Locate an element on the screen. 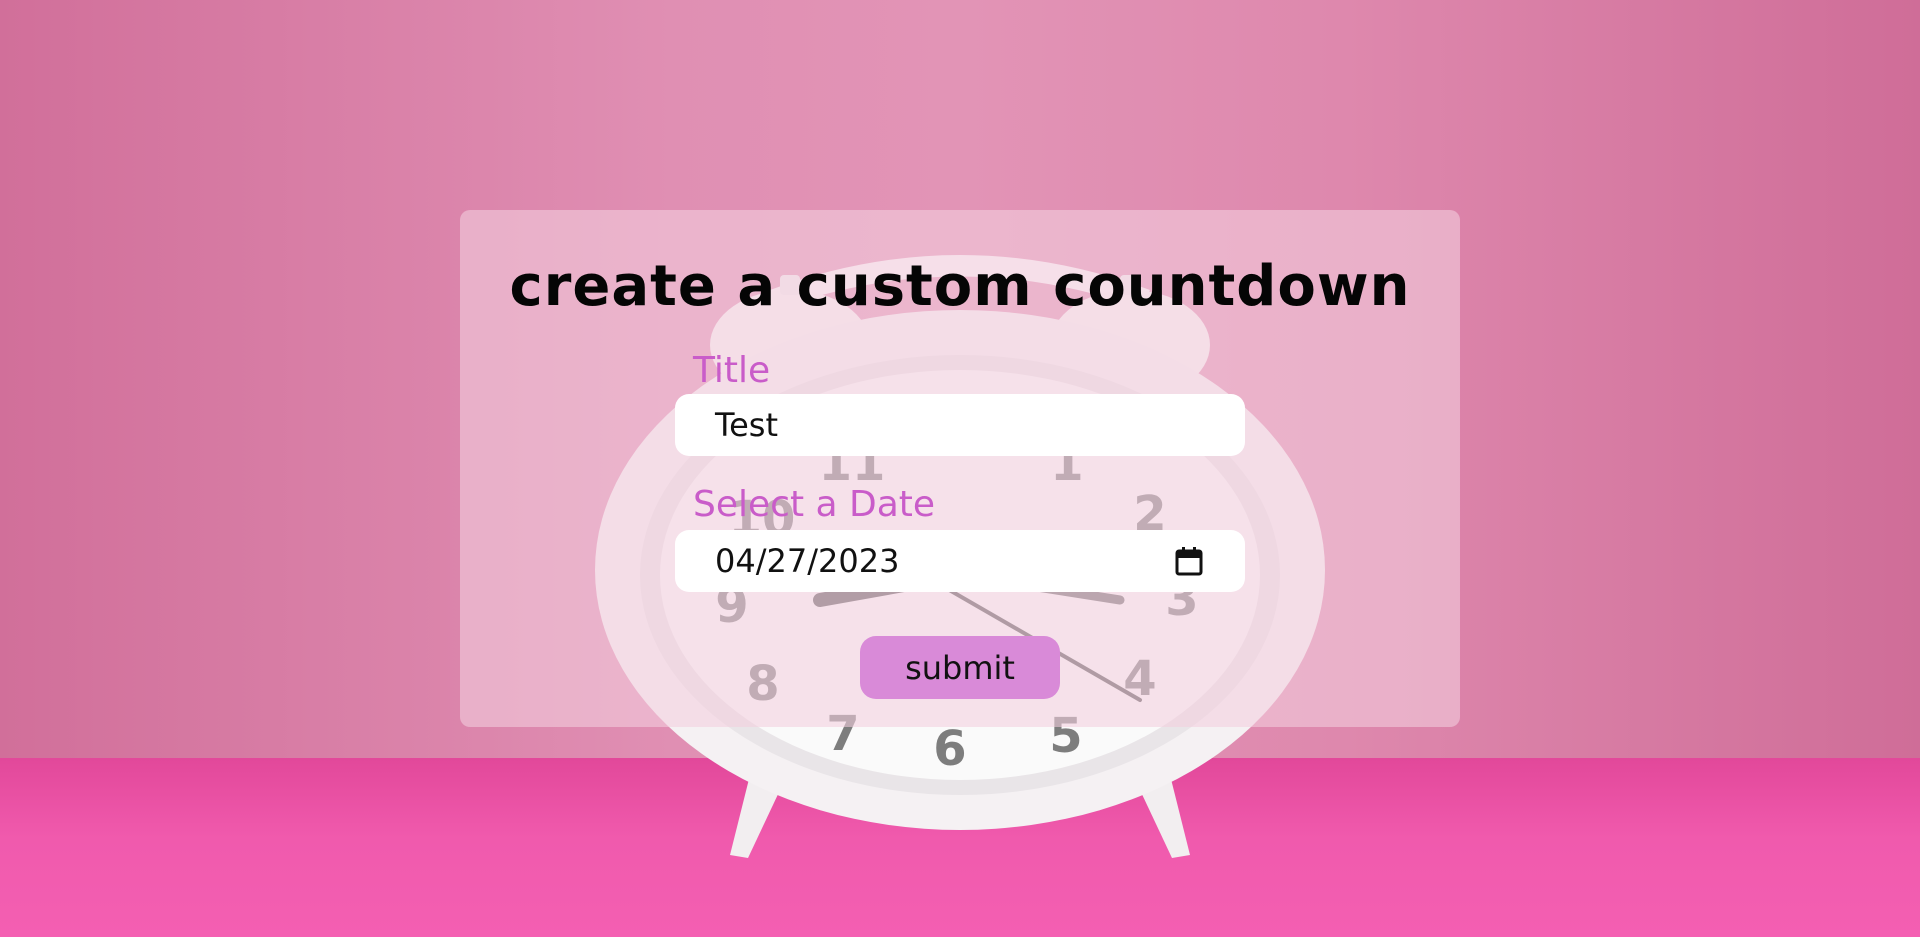 This screenshot has height=937, width=1920. title-label: Title is located at coordinates (732, 370).